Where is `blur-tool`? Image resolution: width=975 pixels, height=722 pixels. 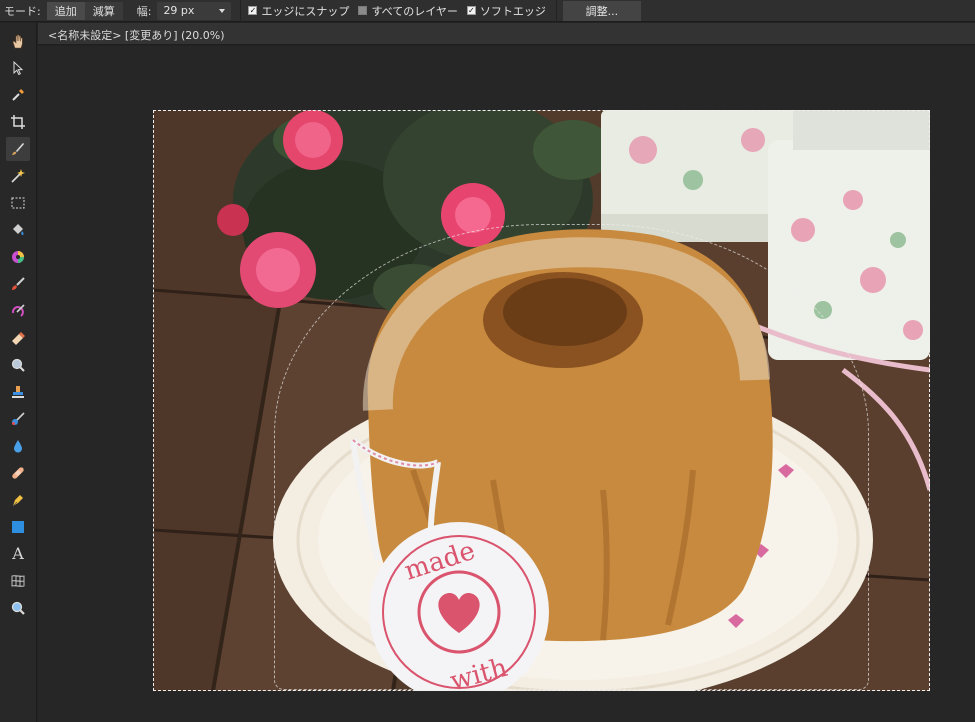
blur-tool is located at coordinates (18, 446).